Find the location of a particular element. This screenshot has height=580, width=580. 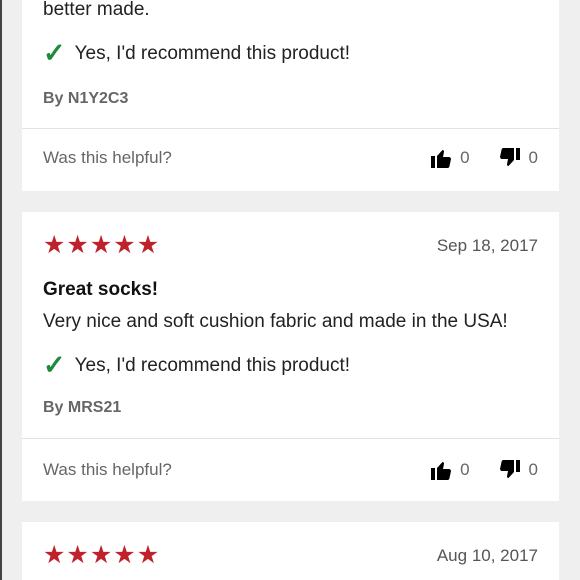

rating-row: ★ ★ ★ ★ ★ Sep 18, 2017 is located at coordinates (290, 245).